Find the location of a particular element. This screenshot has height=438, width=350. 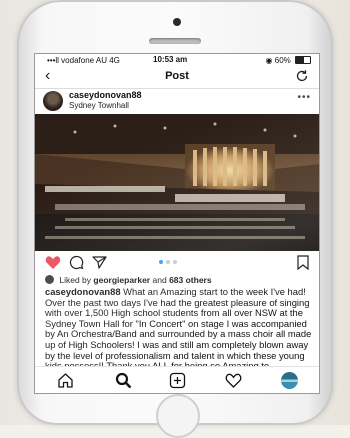

likes-line: Liked by georgieparker and 683 others is located at coordinates (128, 280).